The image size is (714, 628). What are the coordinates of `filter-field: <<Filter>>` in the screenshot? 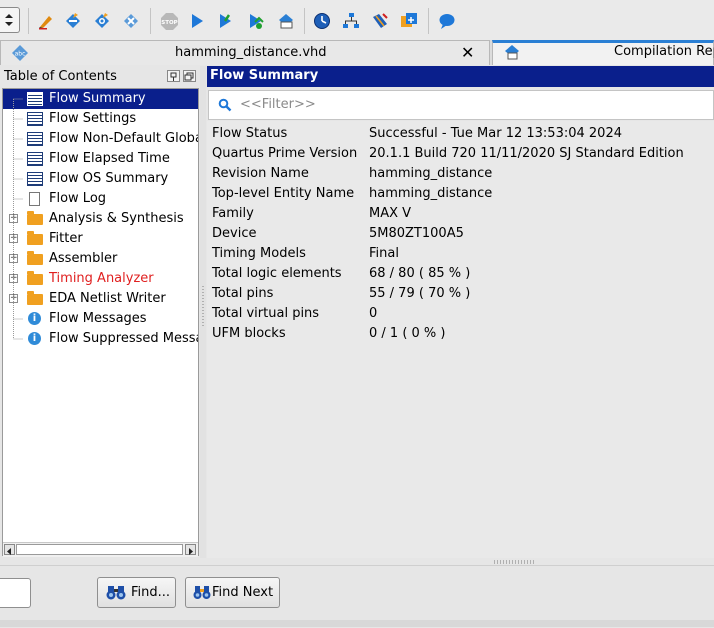 It's located at (461, 105).